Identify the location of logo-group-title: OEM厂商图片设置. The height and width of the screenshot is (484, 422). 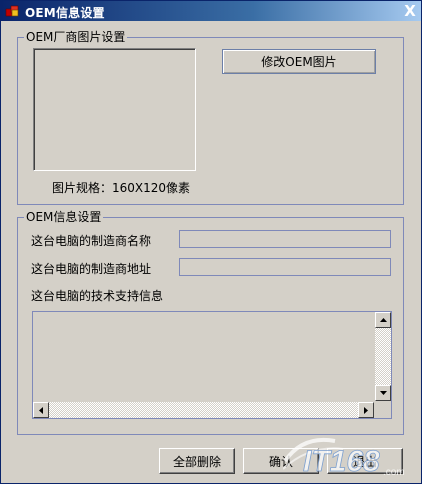
(76, 37).